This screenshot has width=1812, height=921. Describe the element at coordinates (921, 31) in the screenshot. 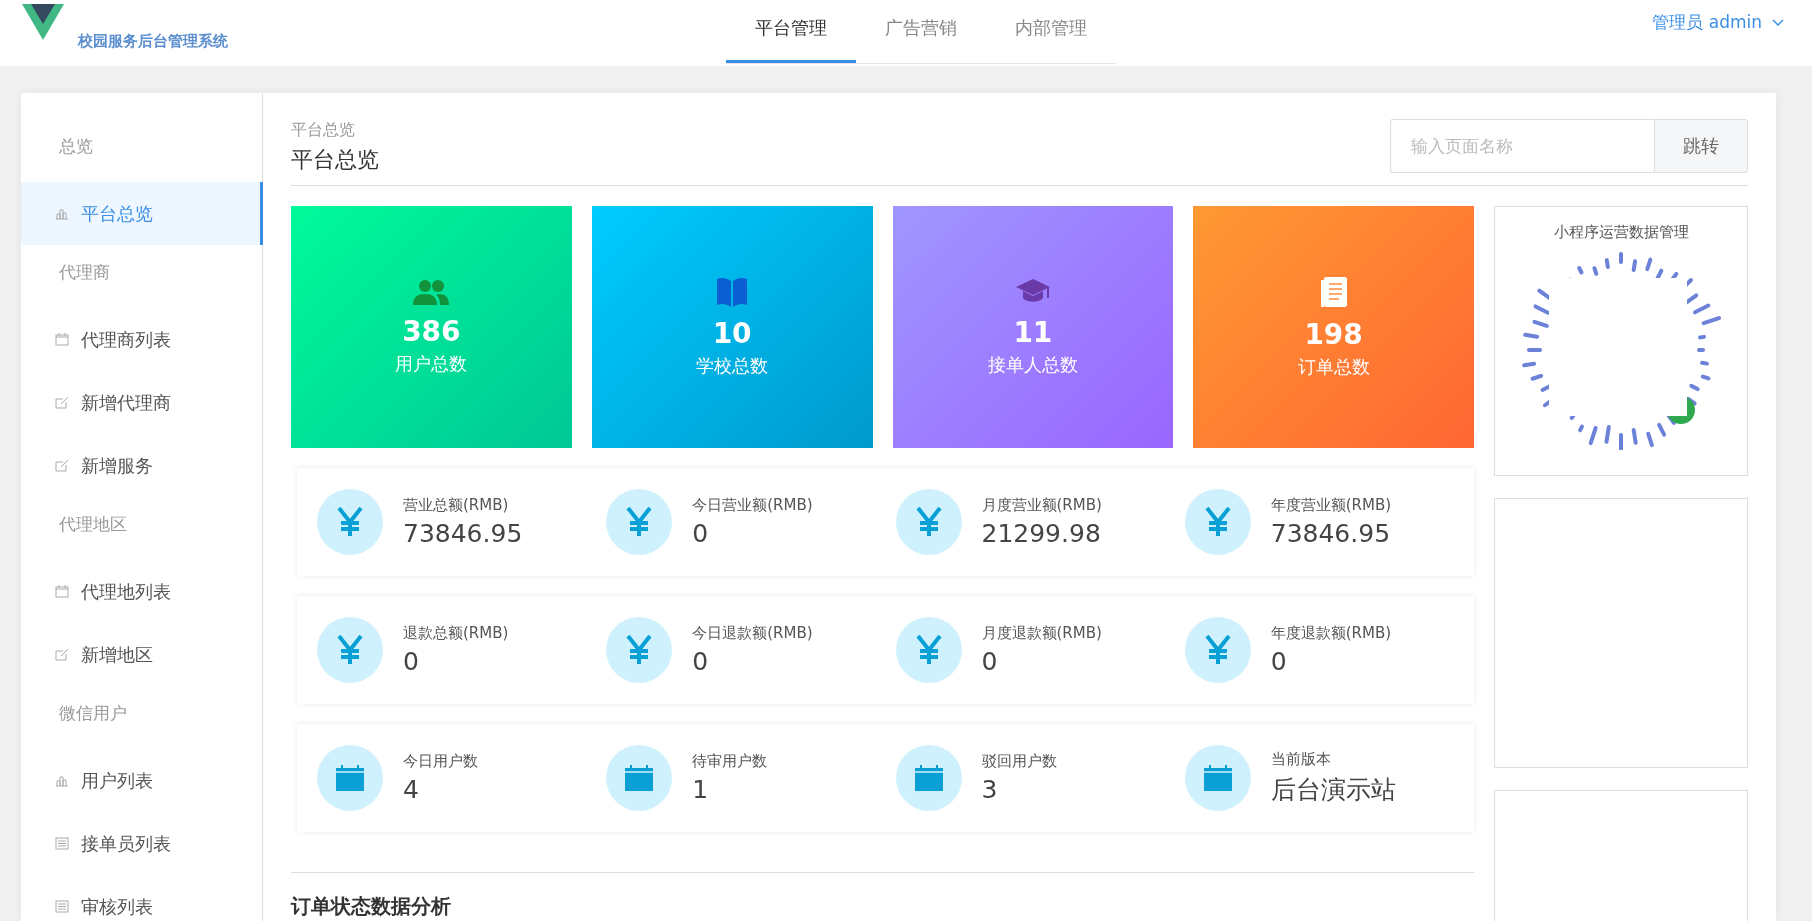

I see `nav-tab: 广告营销` at that location.